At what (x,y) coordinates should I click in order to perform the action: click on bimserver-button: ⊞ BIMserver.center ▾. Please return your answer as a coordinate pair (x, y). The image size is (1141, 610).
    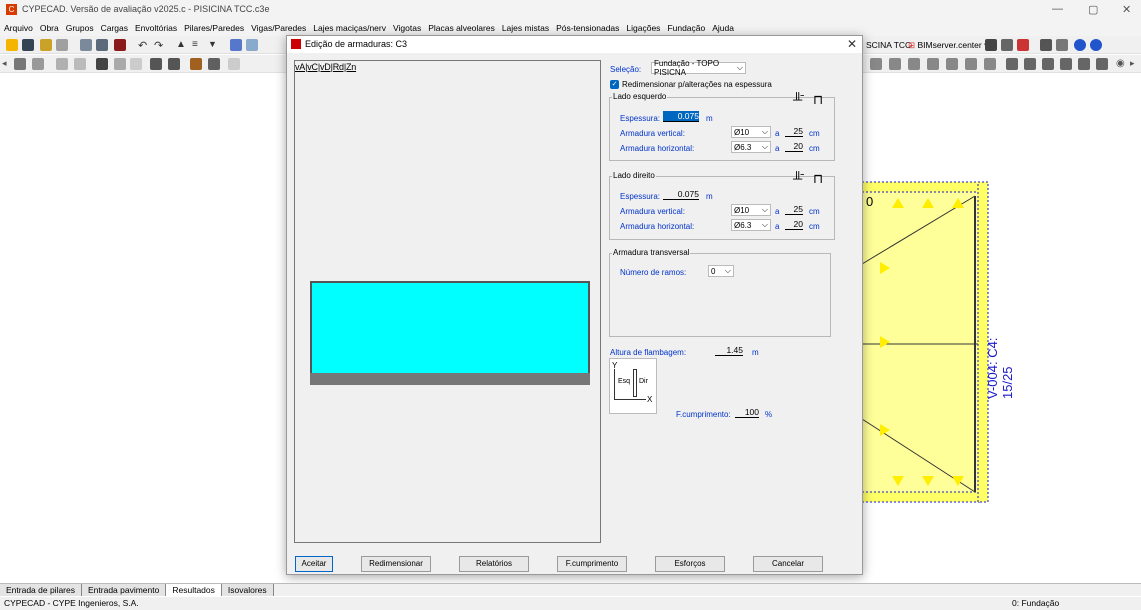
    Looking at the image, I should click on (948, 45).